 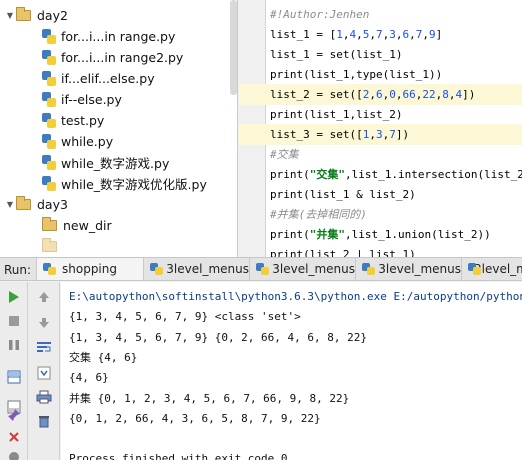 I want to click on pin-icon, so click(x=14, y=415).